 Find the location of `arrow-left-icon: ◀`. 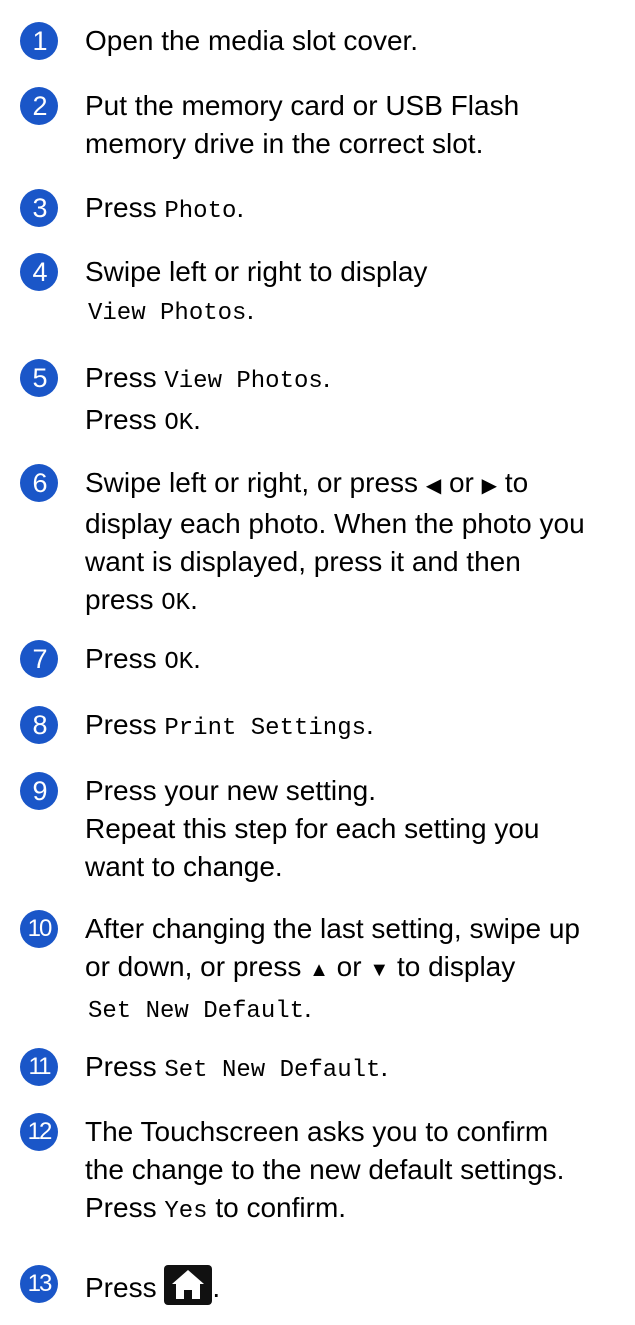

arrow-left-icon: ◀ is located at coordinates (433, 486).